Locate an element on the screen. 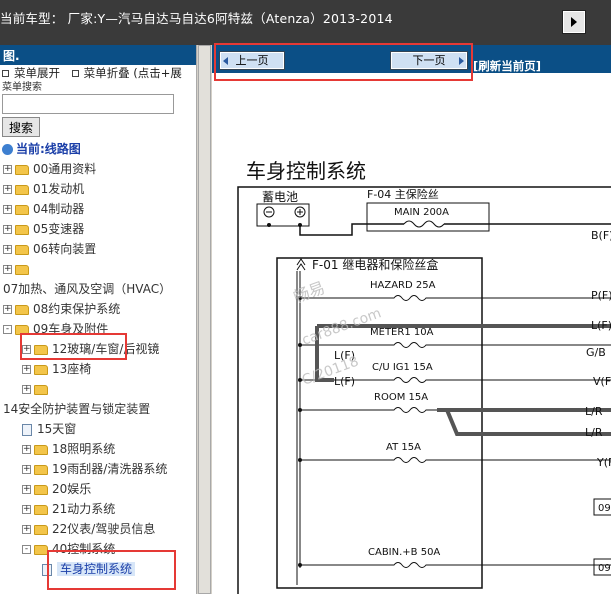 The height and width of the screenshot is (594, 611). current-node: 当前:线路图 is located at coordinates (41, 149).